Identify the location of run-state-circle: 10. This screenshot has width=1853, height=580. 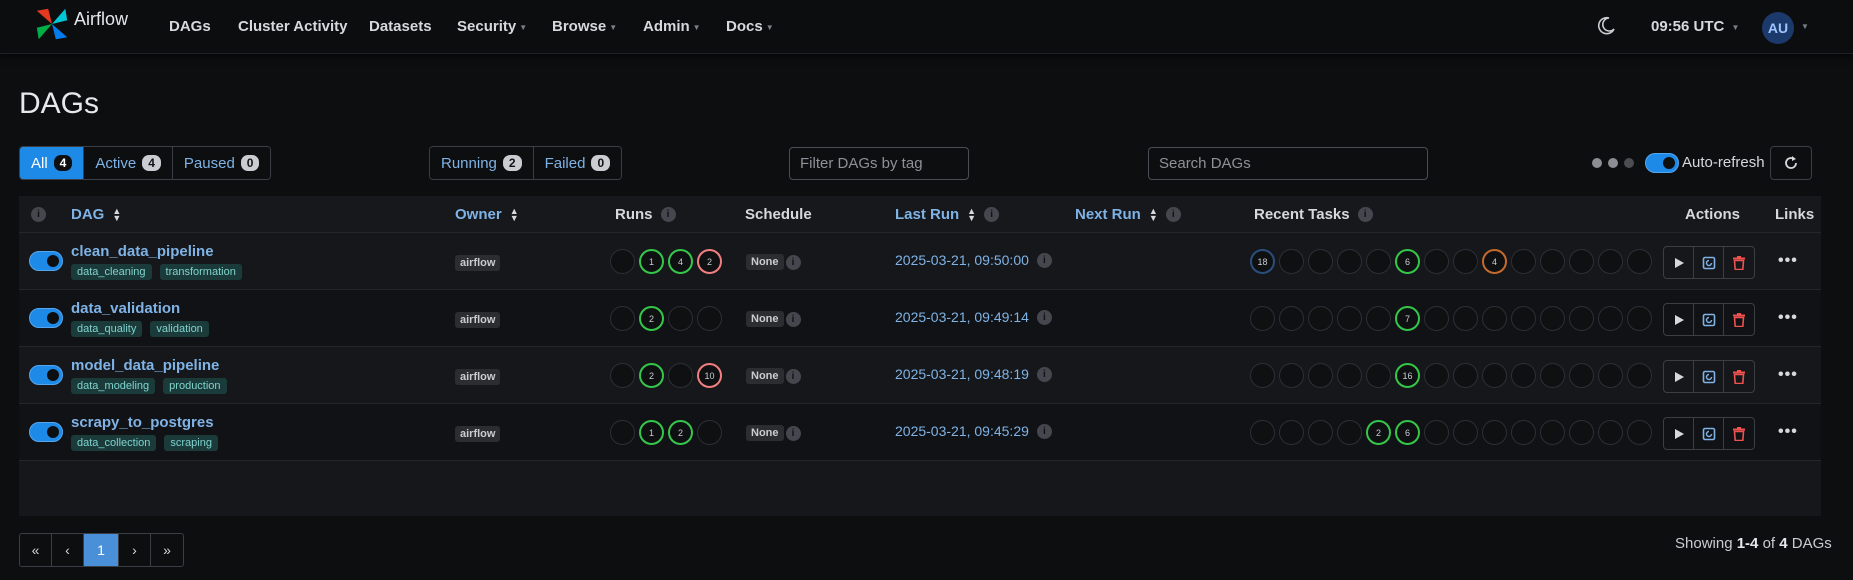
(709, 375).